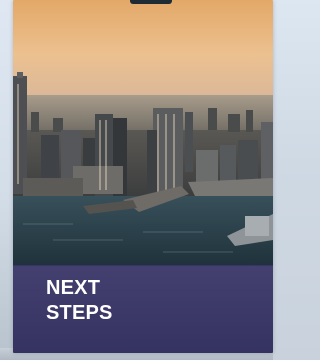 This screenshot has width=320, height=360. What do you see at coordinates (146, 301) in the screenshot?
I see `card-title: NEXT STEPS` at bounding box center [146, 301].